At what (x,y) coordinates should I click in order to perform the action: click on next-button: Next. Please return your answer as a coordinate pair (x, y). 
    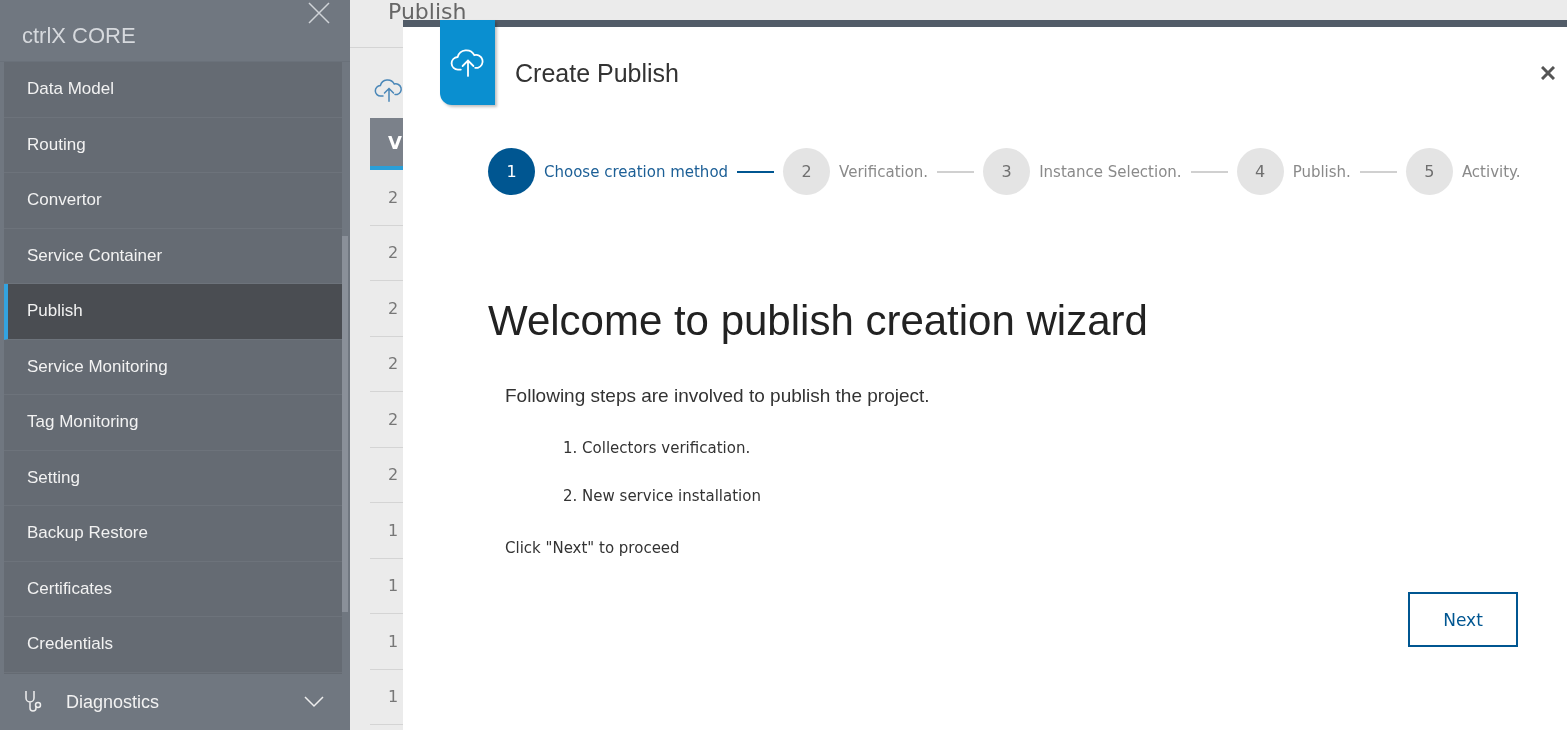
    Looking at the image, I should click on (1463, 619).